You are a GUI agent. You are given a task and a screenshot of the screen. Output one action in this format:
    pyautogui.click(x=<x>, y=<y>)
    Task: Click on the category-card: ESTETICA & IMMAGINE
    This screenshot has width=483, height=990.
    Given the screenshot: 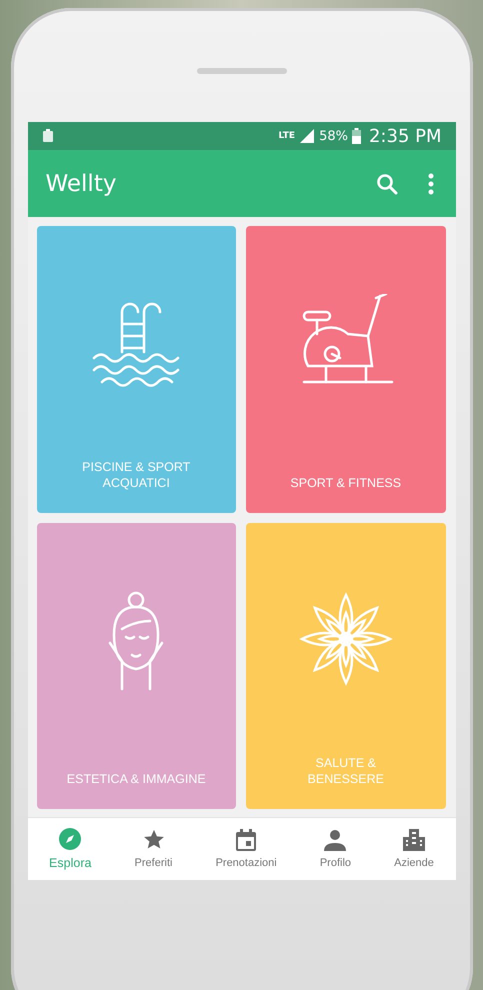 What is the action you would take?
    pyautogui.click(x=136, y=665)
    